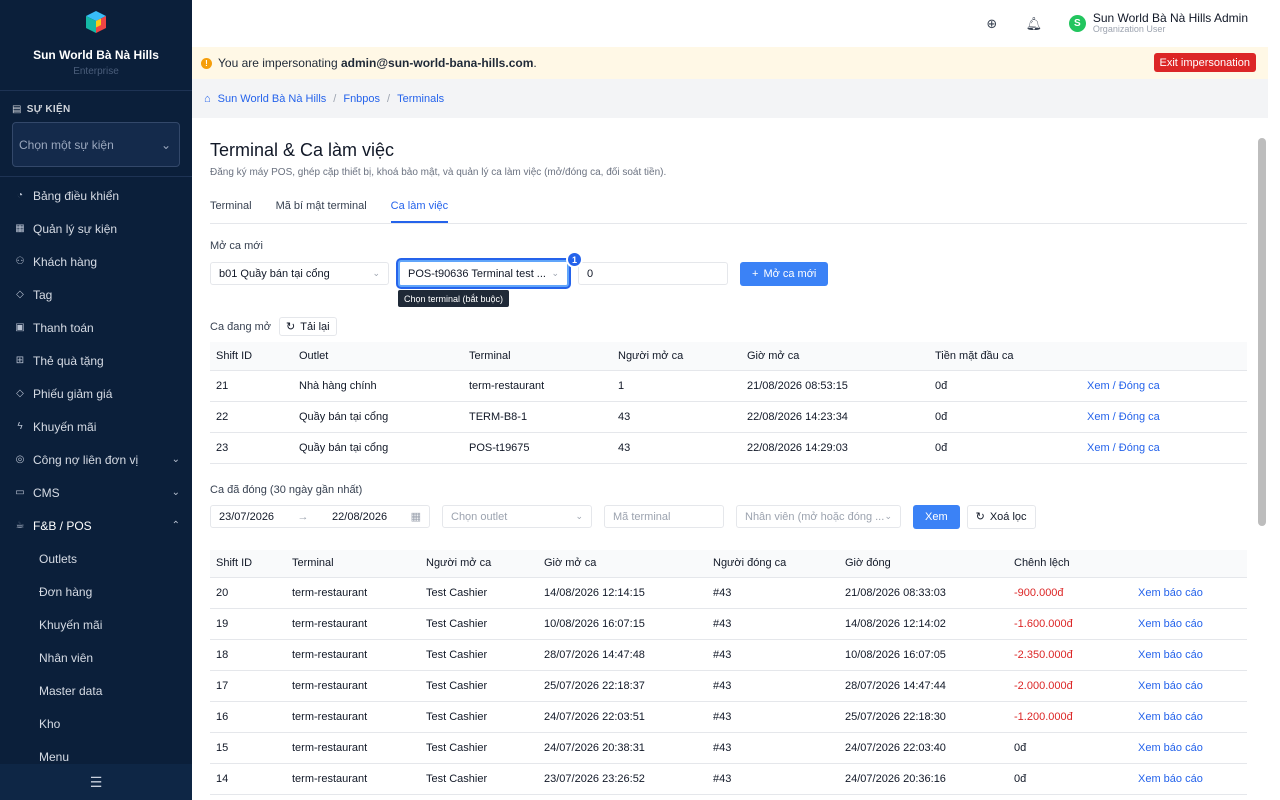 This screenshot has height=800, width=1280. What do you see at coordinates (96, 459) in the screenshot?
I see `sidebar-item-debt: ◎ Công nợ liên đơn vị ⌄` at bounding box center [96, 459].